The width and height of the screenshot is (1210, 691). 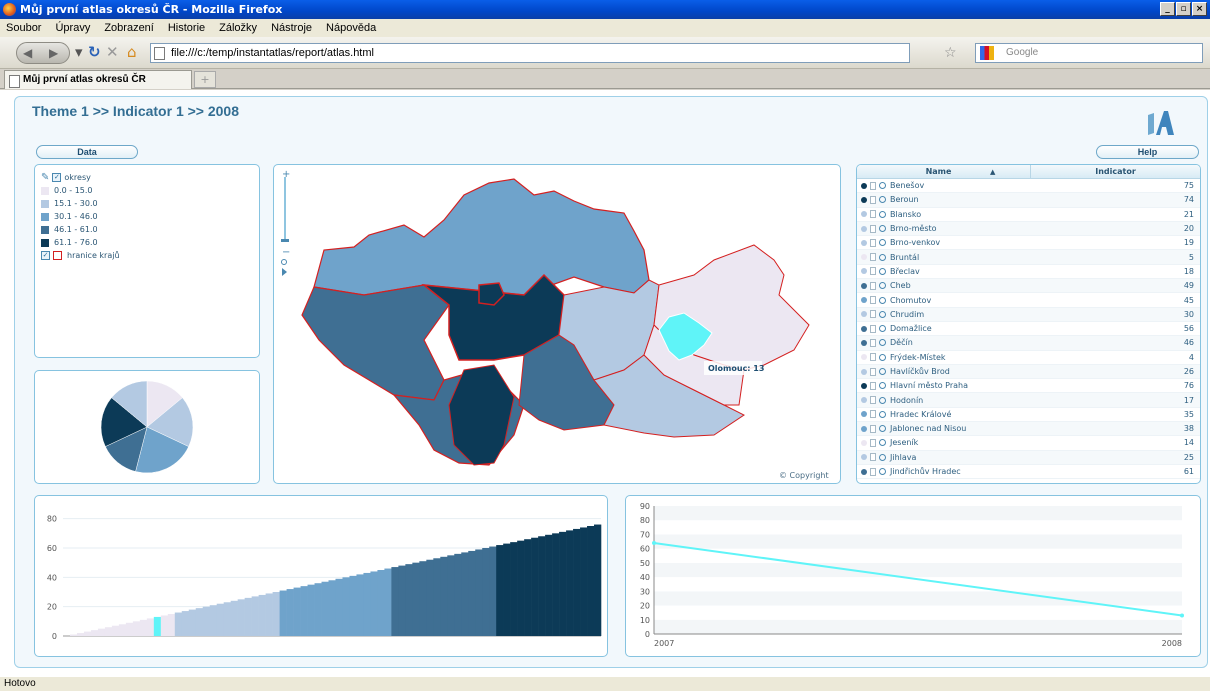 I want to click on zoom-slider-handle, so click(x=285, y=240).